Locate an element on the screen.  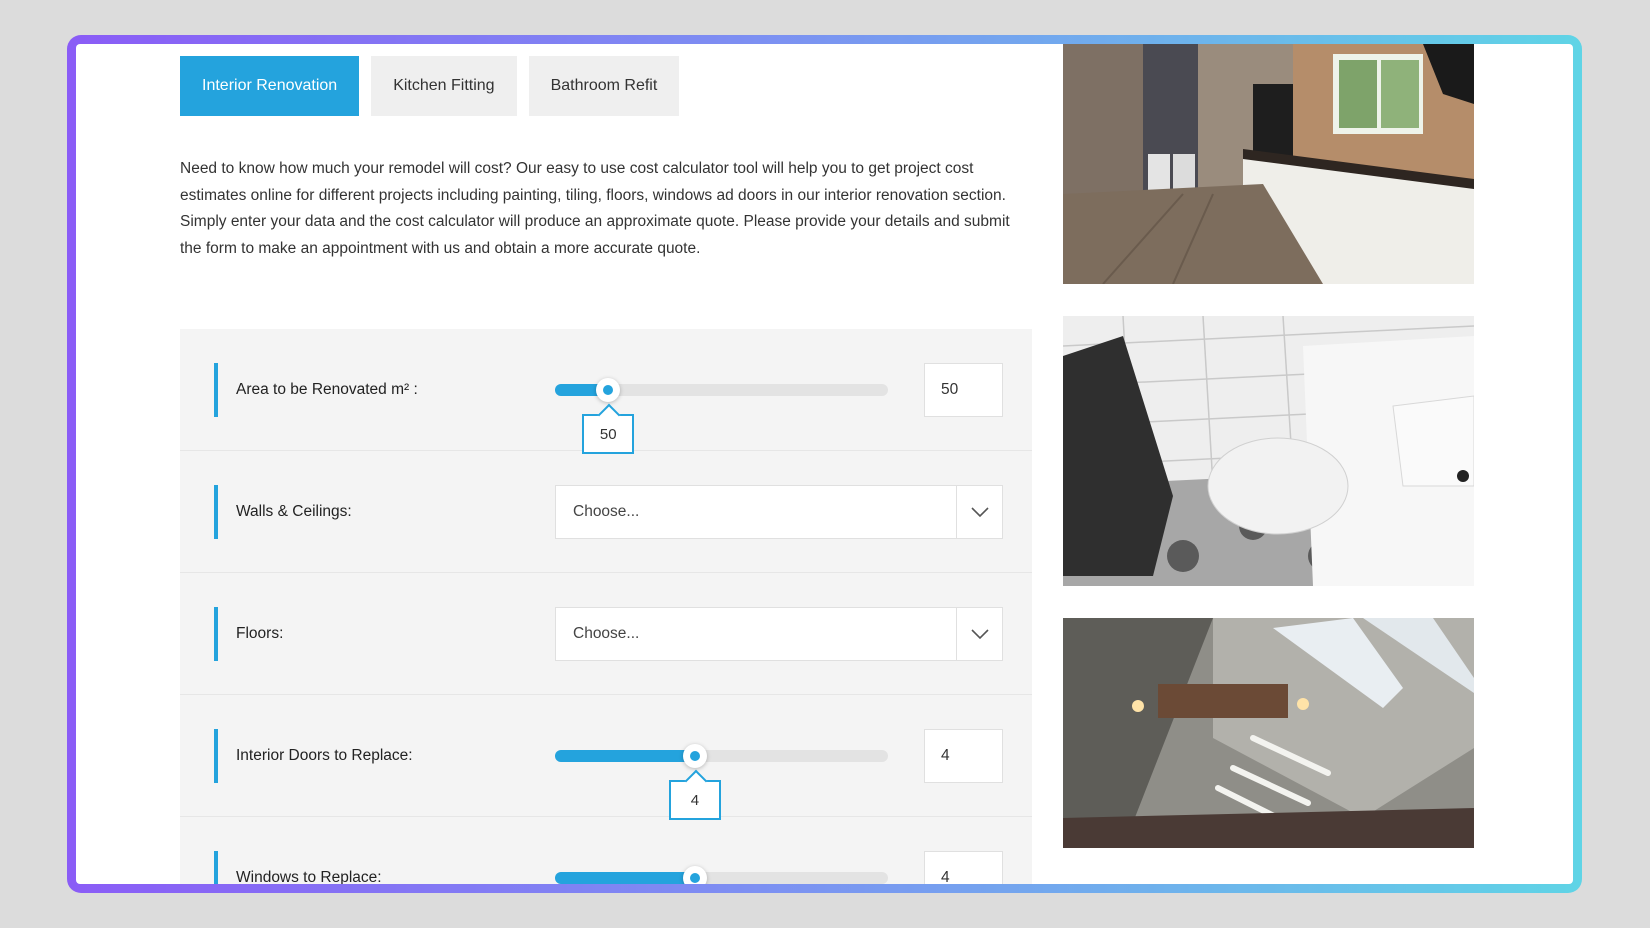
area-slider: 50 is located at coordinates (721, 416).